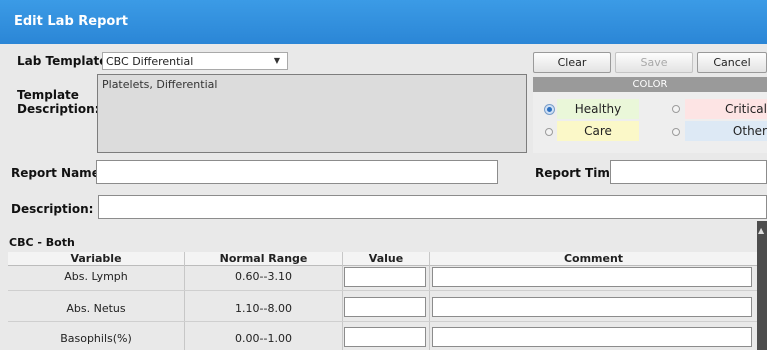  I want to click on report-name-input, so click(297, 172).